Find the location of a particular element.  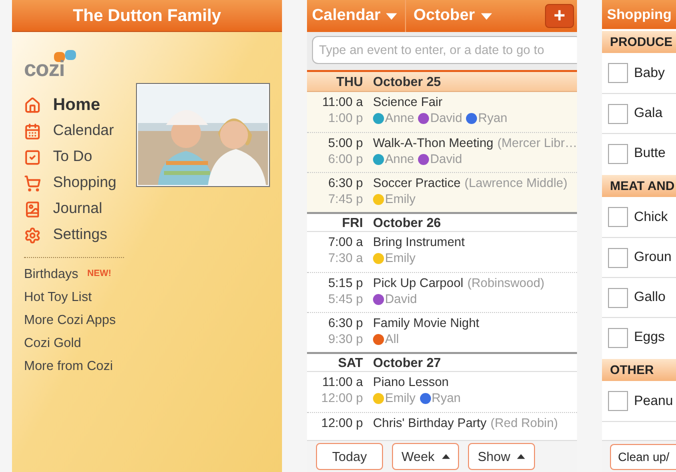

item-label: Butte is located at coordinates (650, 153).